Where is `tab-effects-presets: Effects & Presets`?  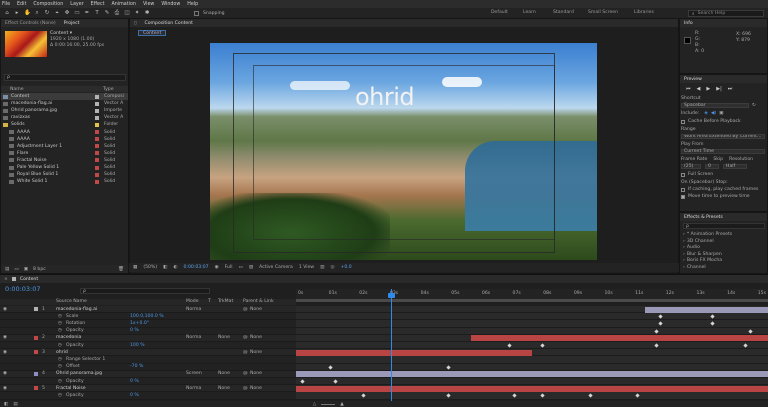
tab-effects-presets: Effects & Presets is located at coordinates (703, 217).